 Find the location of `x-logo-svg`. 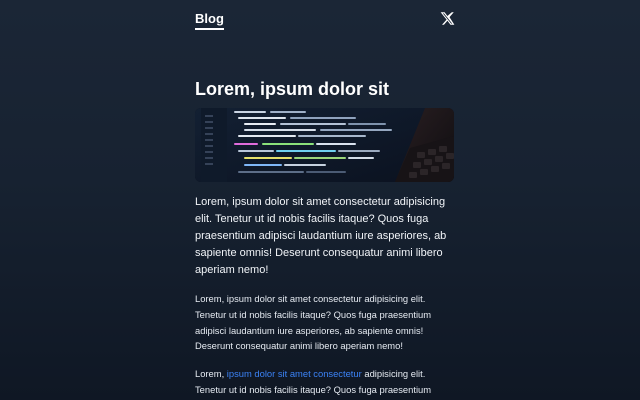

x-logo-svg is located at coordinates (447, 18).